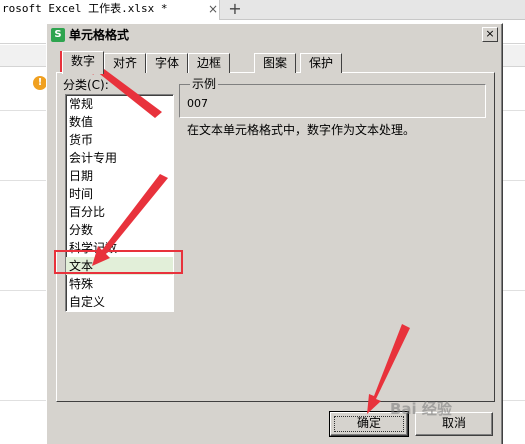  What do you see at coordinates (83, 62) in the screenshot?
I see `tab-number: 数字` at bounding box center [83, 62].